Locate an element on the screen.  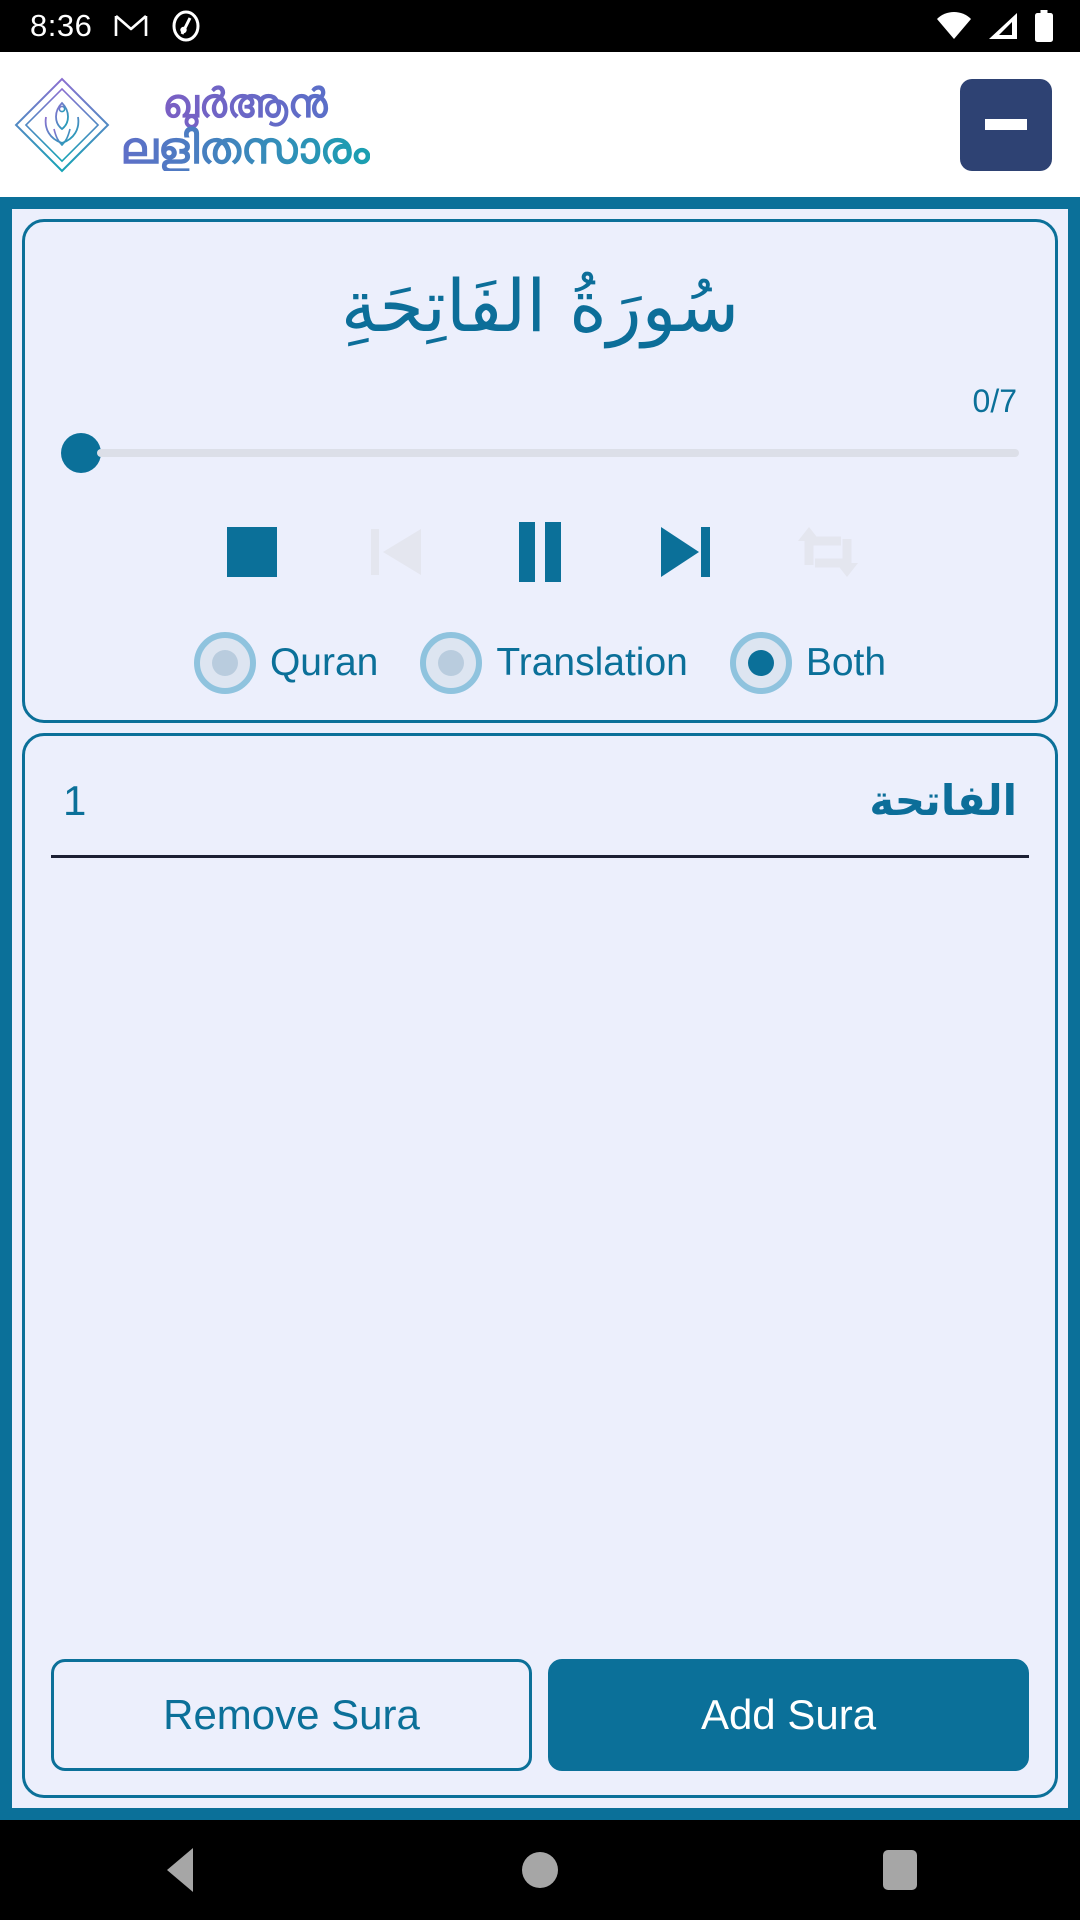
gmail-icon is located at coordinates (131, 26).